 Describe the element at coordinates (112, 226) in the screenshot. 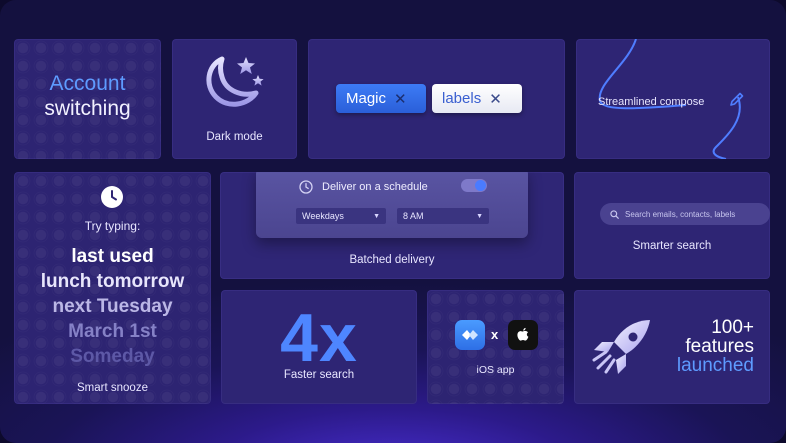

I see `snooze-prompt: Try typing:` at that location.